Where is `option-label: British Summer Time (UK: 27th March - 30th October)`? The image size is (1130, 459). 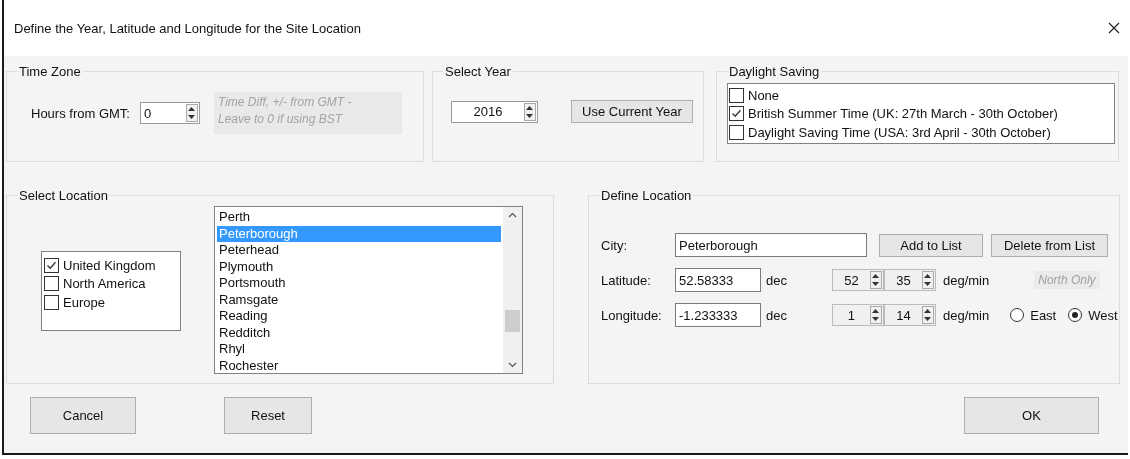 option-label: British Summer Time (UK: 27th March - 30th October) is located at coordinates (903, 114).